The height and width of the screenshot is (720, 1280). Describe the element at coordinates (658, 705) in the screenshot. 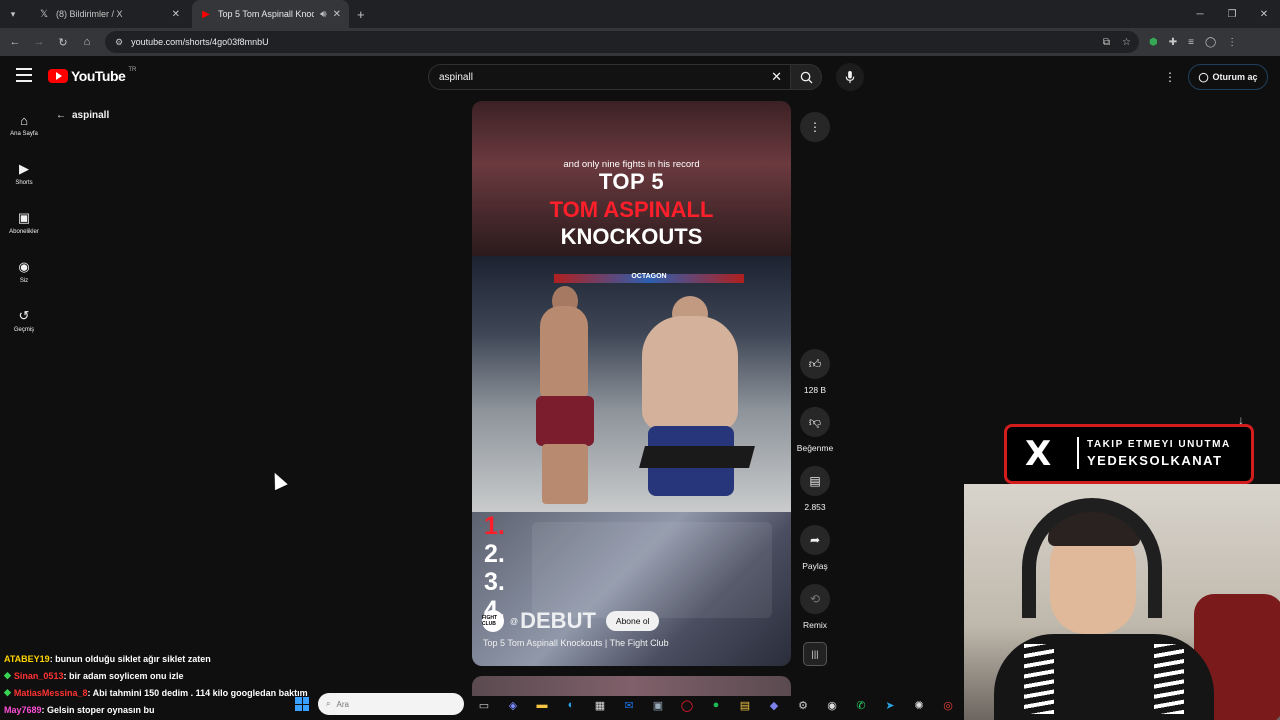

I see `app-icon: ▣` at that location.